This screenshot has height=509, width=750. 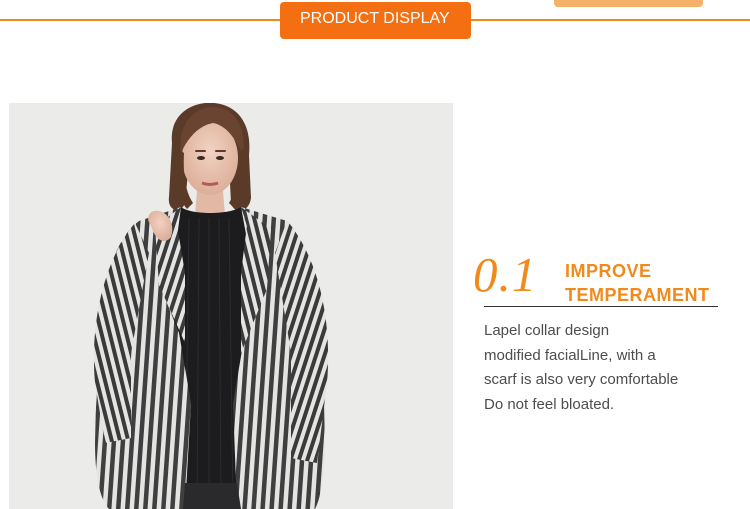 I want to click on feature-title: IMPROVE TEMPERAMENT, so click(x=652, y=283).